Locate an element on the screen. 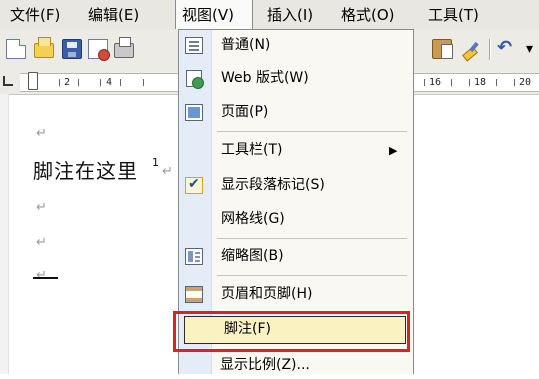  menu-item-label: 缩略图(B) is located at coordinates (252, 256).